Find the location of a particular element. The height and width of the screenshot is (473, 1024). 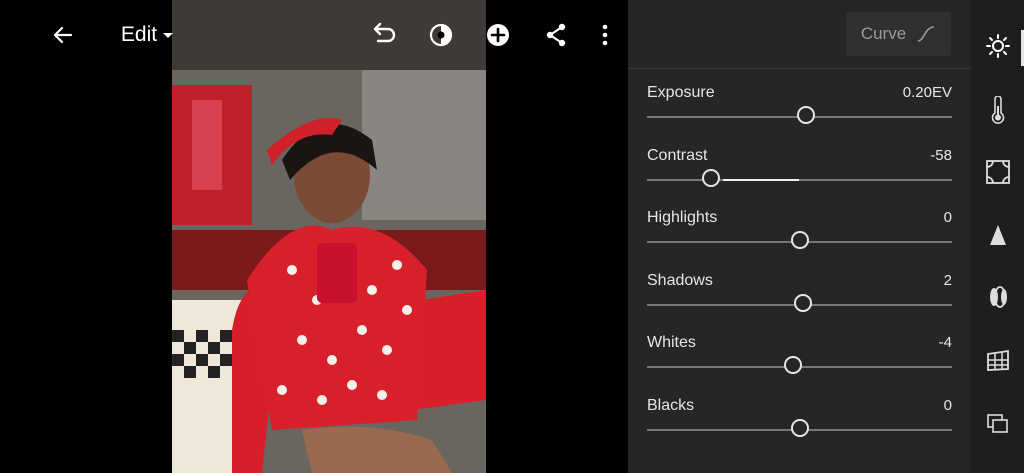

top-toolbar: Edit is located at coordinates (314, 35).